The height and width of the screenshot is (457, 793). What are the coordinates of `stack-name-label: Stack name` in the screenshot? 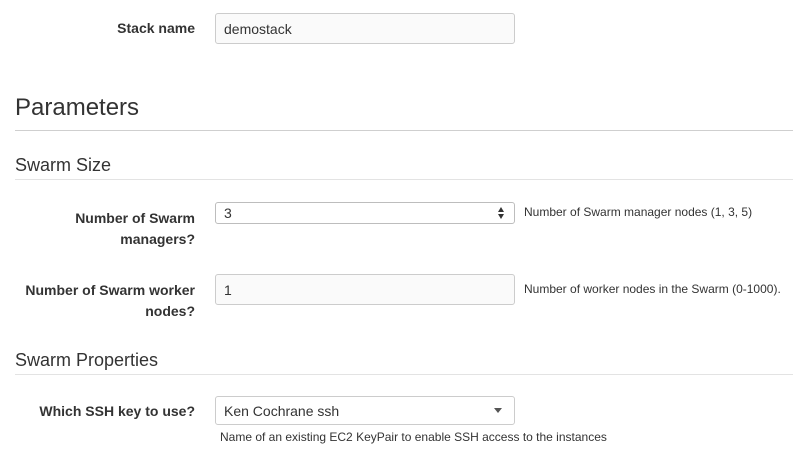 It's located at (156, 28).